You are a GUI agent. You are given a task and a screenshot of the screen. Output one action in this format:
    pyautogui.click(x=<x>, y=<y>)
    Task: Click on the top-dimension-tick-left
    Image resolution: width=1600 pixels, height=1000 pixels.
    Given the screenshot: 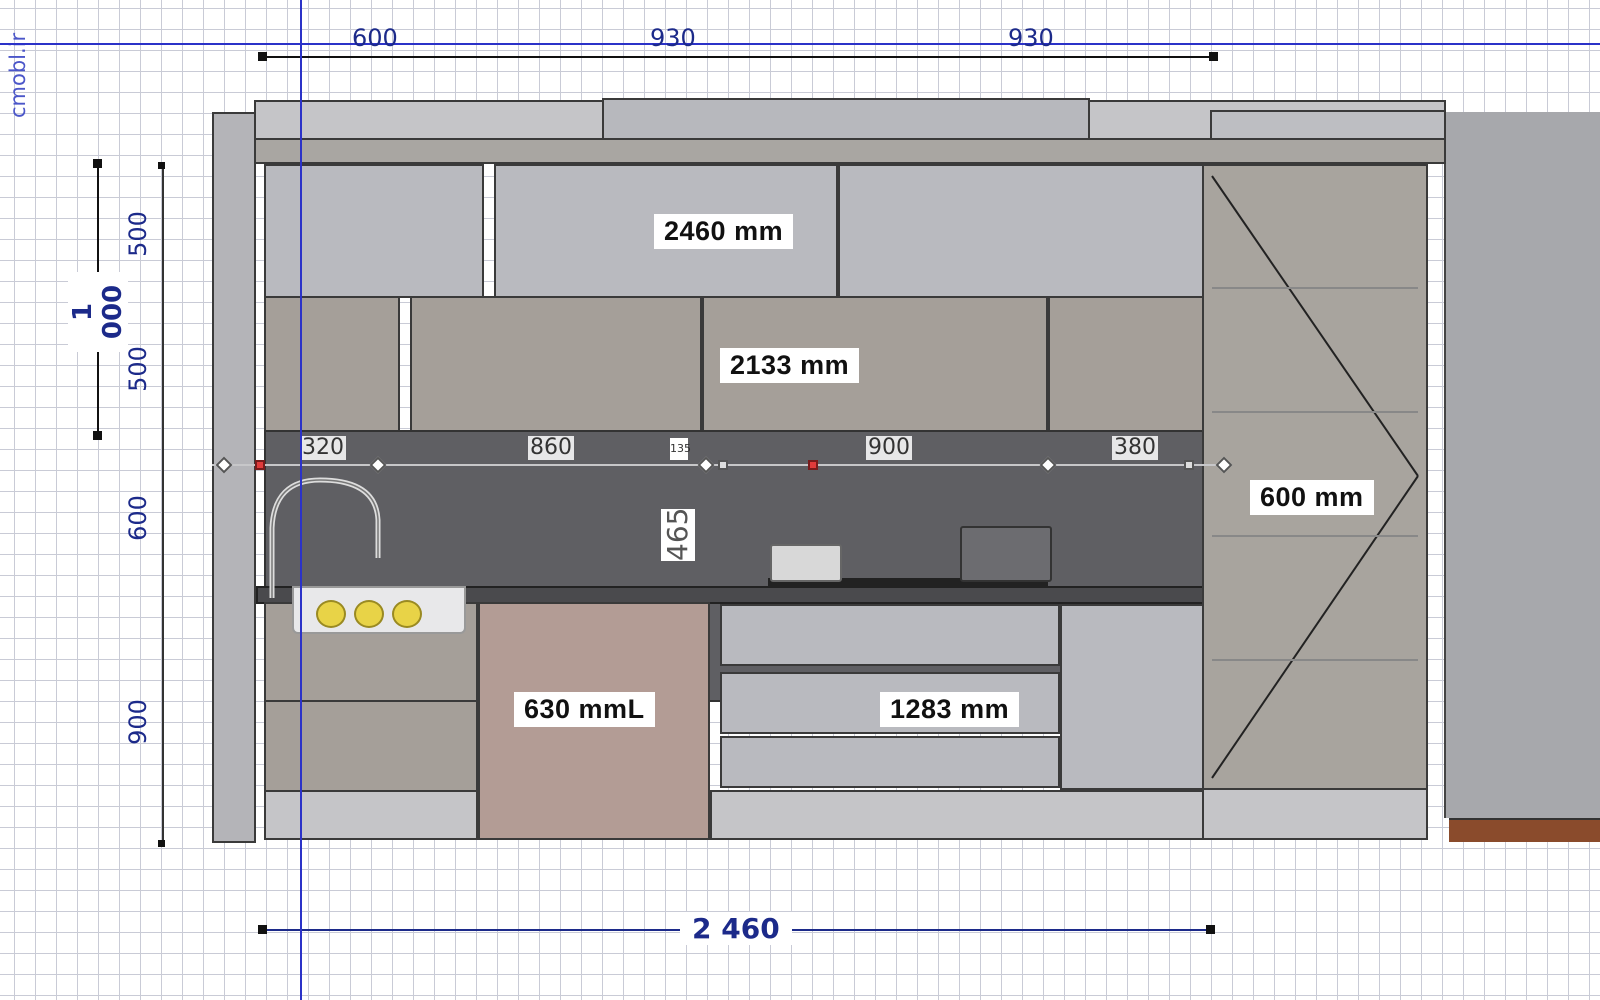 What is the action you would take?
    pyautogui.click(x=262, y=56)
    